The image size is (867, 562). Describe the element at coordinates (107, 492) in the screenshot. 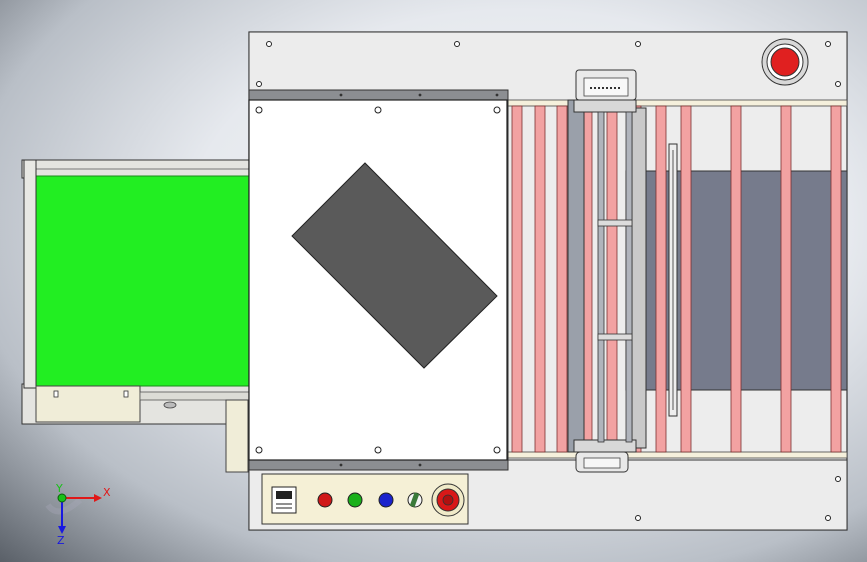

I see `x-label: X` at that location.